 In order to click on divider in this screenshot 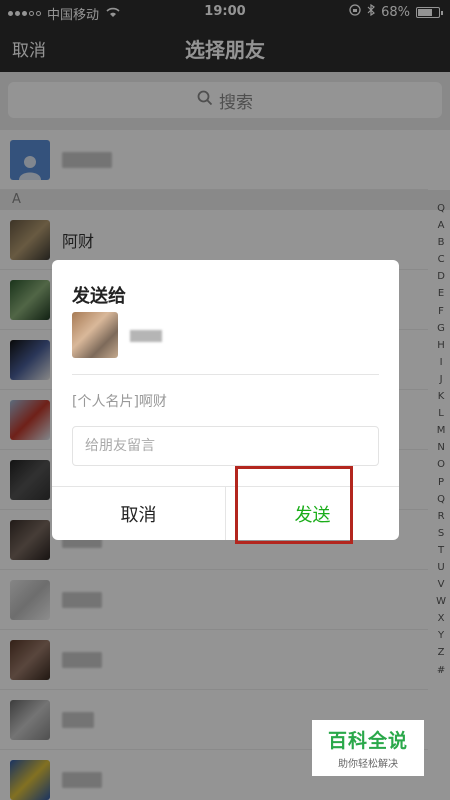, I will do `click(225, 374)`.